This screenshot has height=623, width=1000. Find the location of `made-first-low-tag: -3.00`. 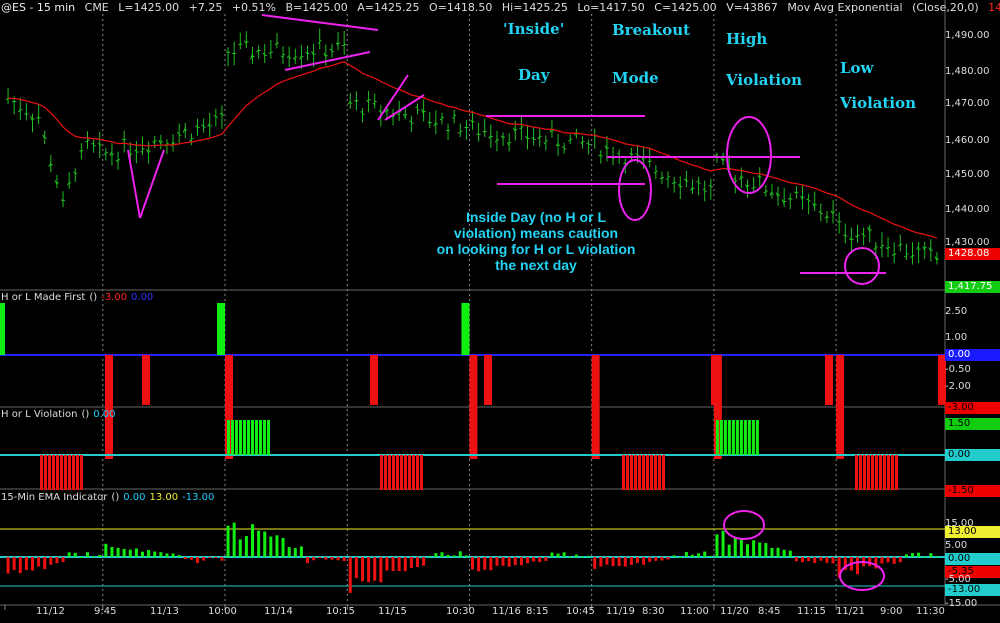

made-first-low-tag: -3.00 is located at coordinates (972, 408).